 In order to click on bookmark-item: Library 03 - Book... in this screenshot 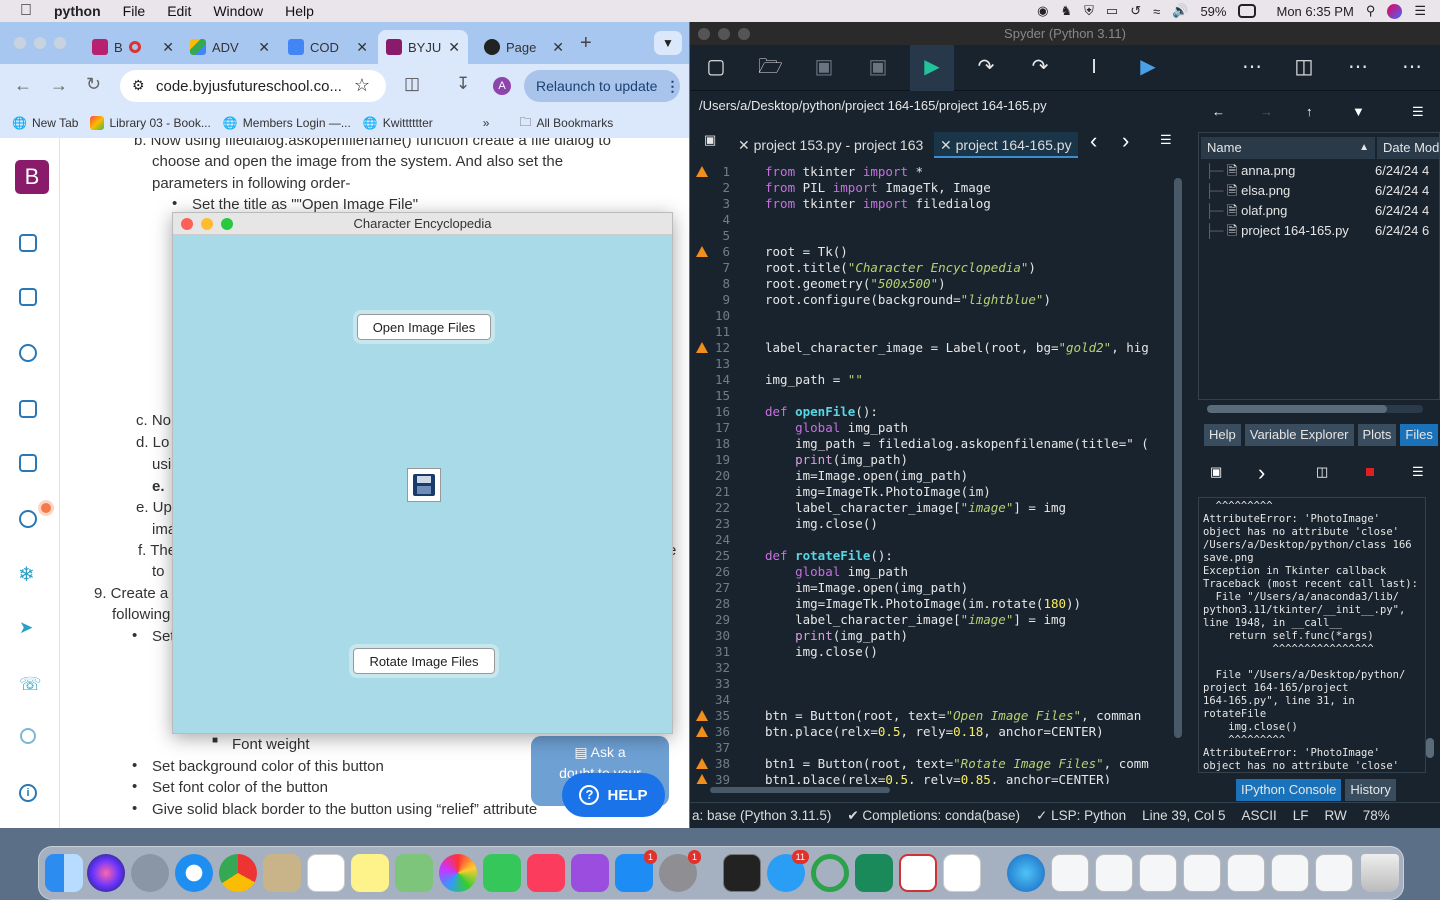, I will do `click(150, 123)`.